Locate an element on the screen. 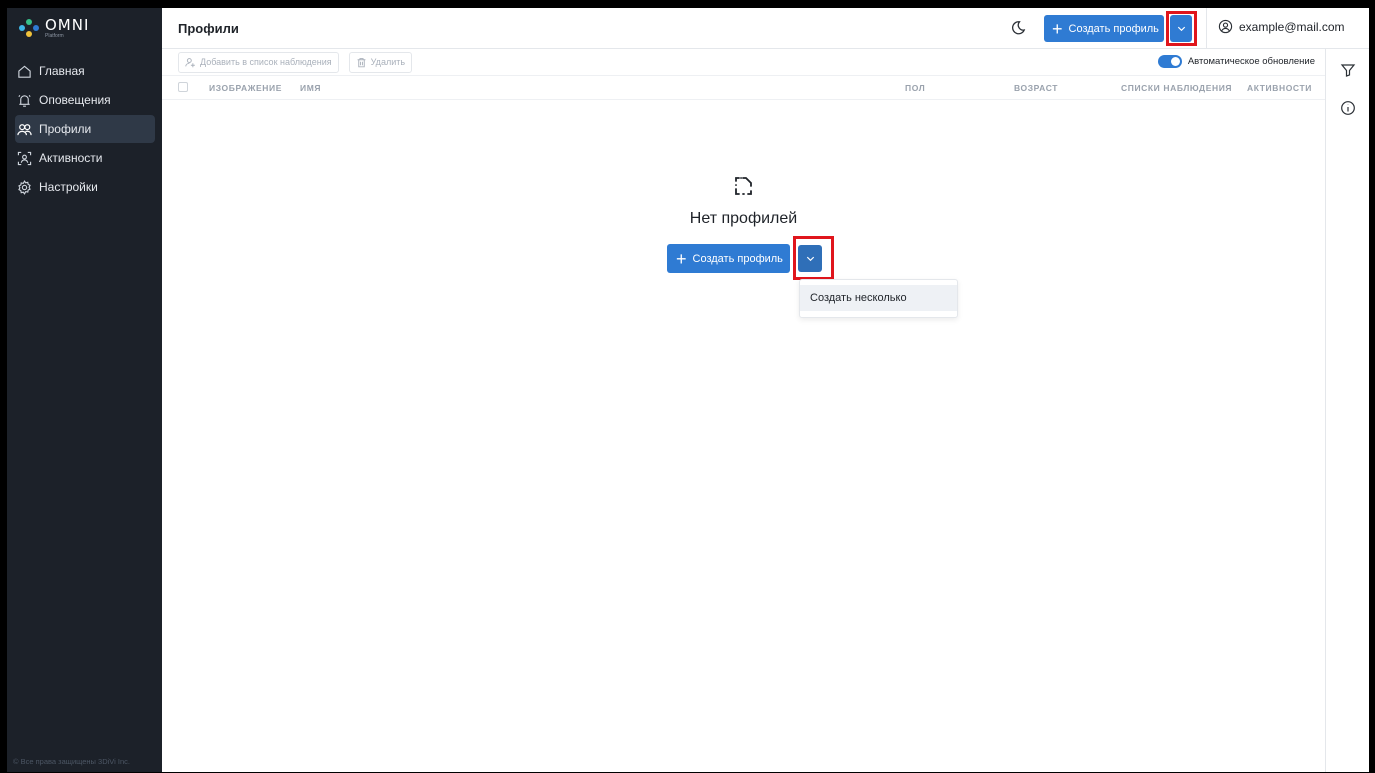 The height and width of the screenshot is (773, 1375). add-to-watchlist-button: Добавить в список наблюдения is located at coordinates (258, 62).